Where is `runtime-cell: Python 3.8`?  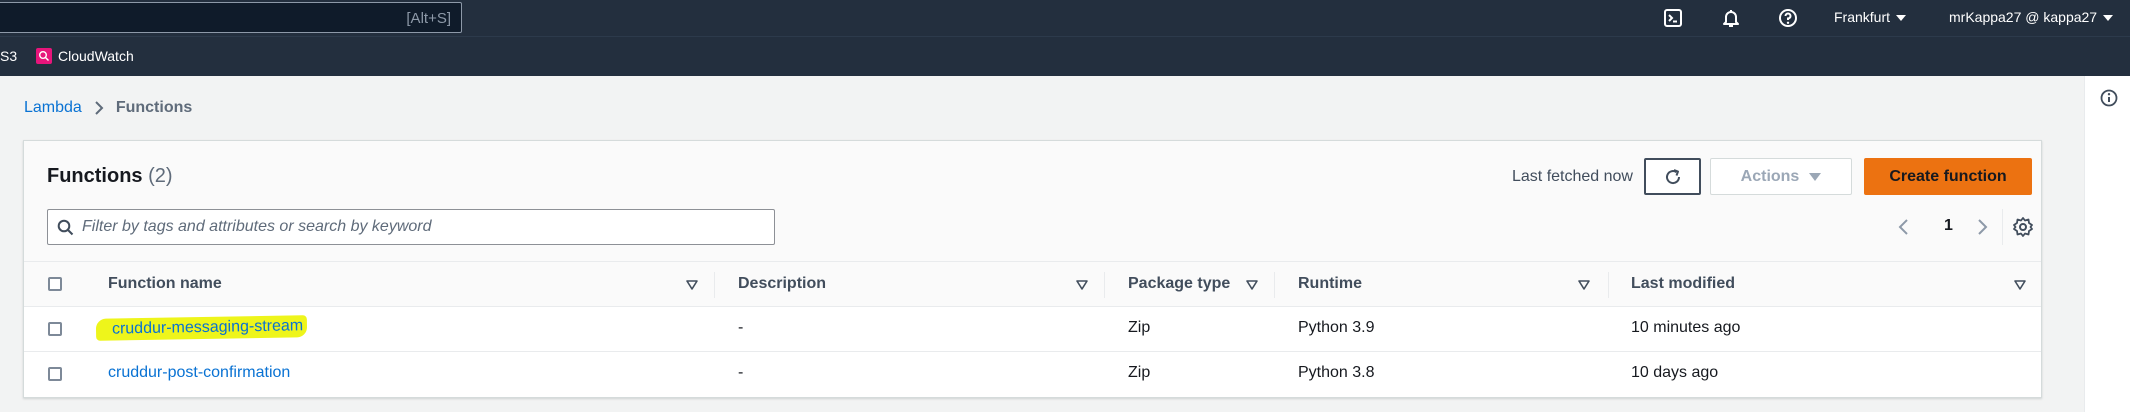 runtime-cell: Python 3.8 is located at coordinates (1336, 372).